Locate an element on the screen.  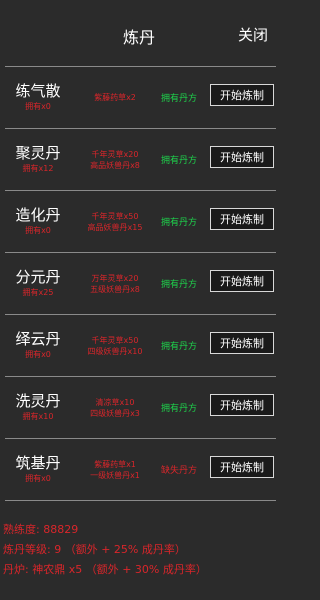
pill-row: 分元丹拥有x25 万年灵草x20 五级妖兽丹x8 拥有丹方 开始炼制 is located at coordinates (140, 284).